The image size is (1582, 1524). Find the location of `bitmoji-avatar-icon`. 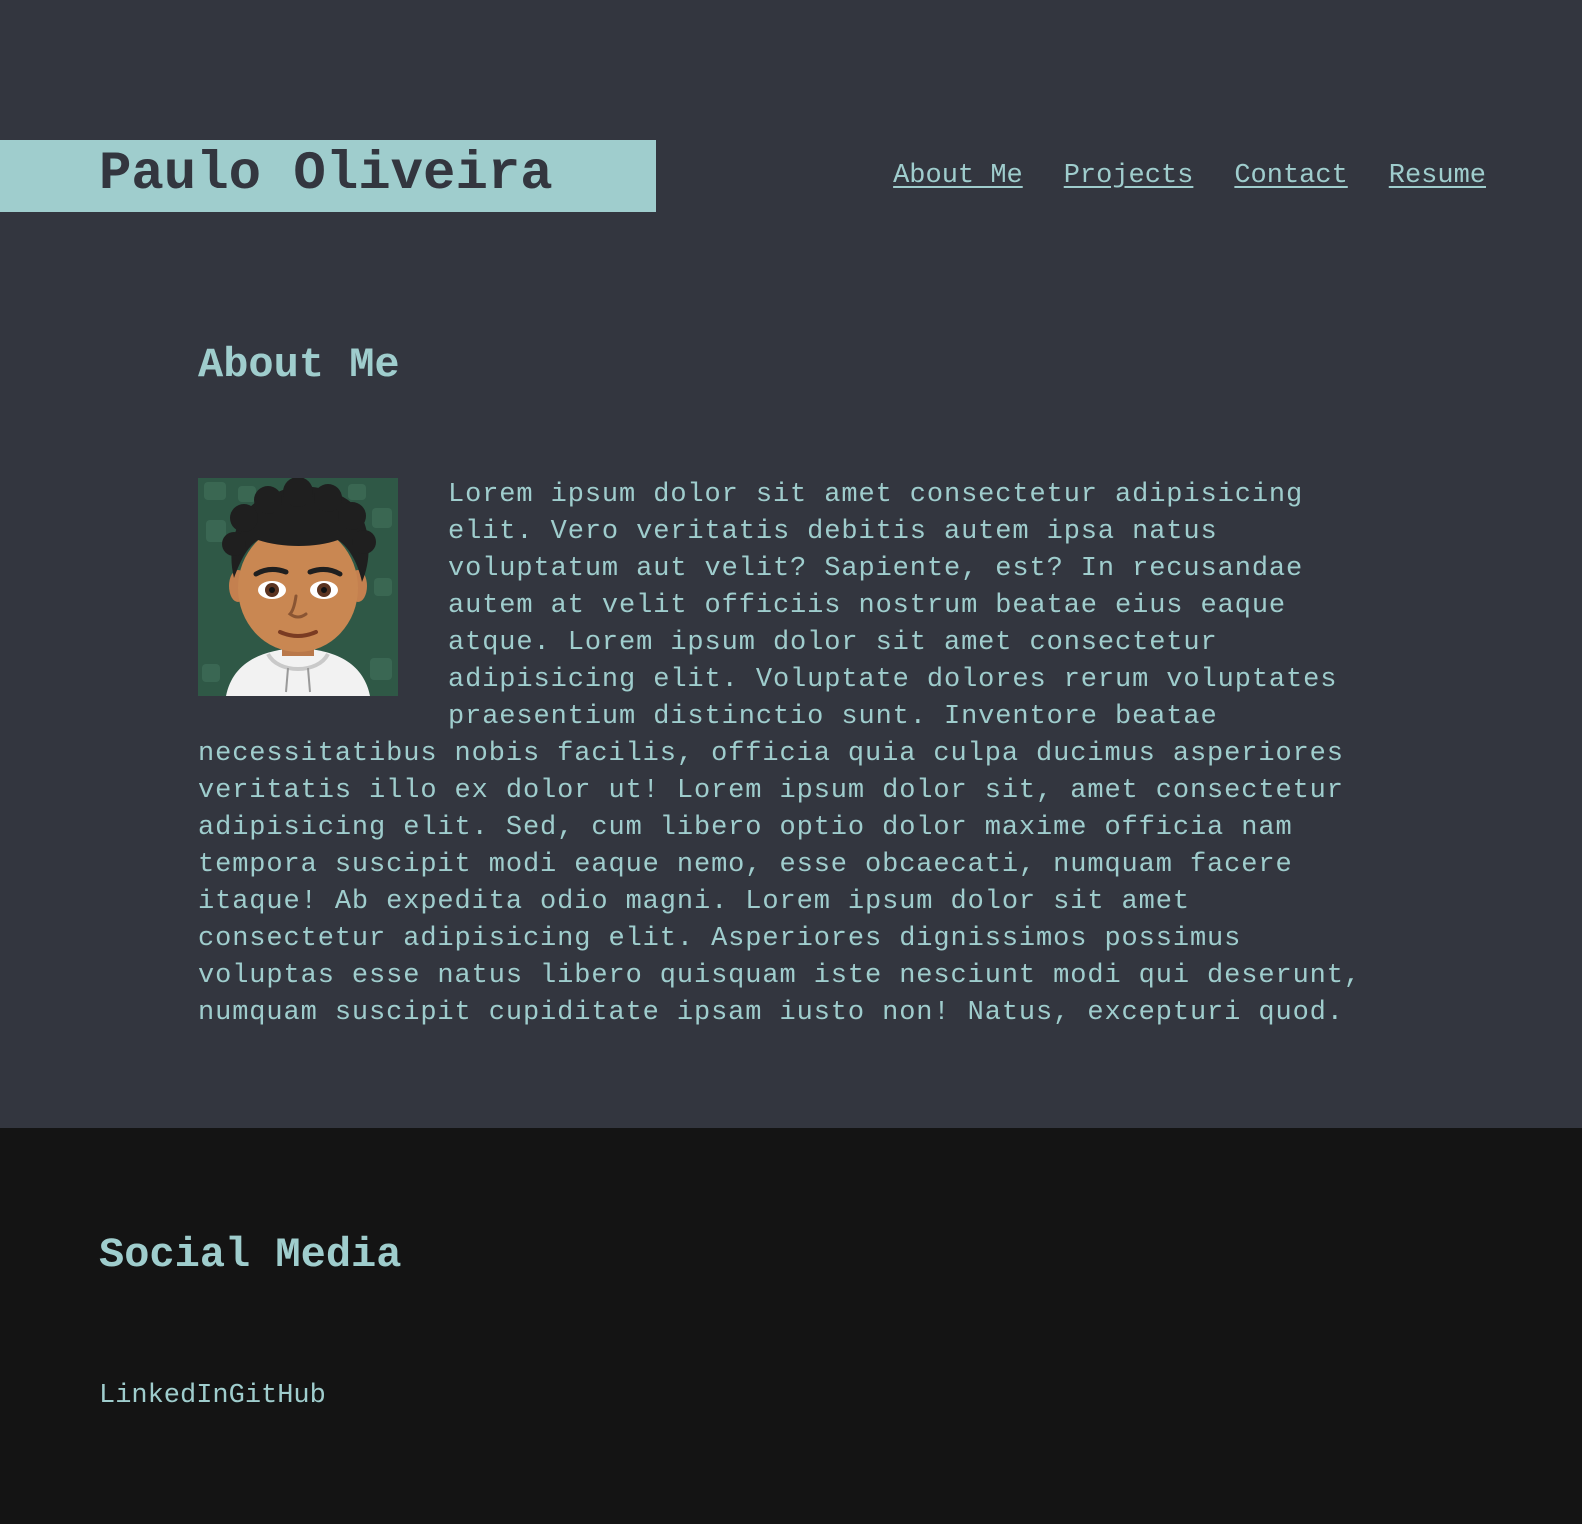

bitmoji-avatar-icon is located at coordinates (298, 587).